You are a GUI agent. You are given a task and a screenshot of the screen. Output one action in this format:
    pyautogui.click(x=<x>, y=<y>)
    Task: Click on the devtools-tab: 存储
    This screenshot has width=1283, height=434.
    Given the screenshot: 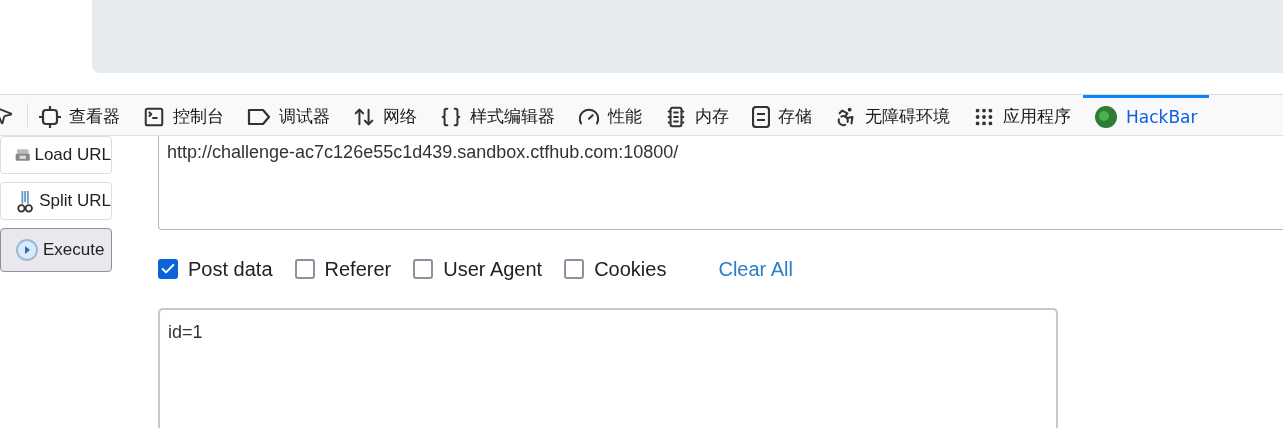 What is the action you would take?
    pyautogui.click(x=782, y=115)
    